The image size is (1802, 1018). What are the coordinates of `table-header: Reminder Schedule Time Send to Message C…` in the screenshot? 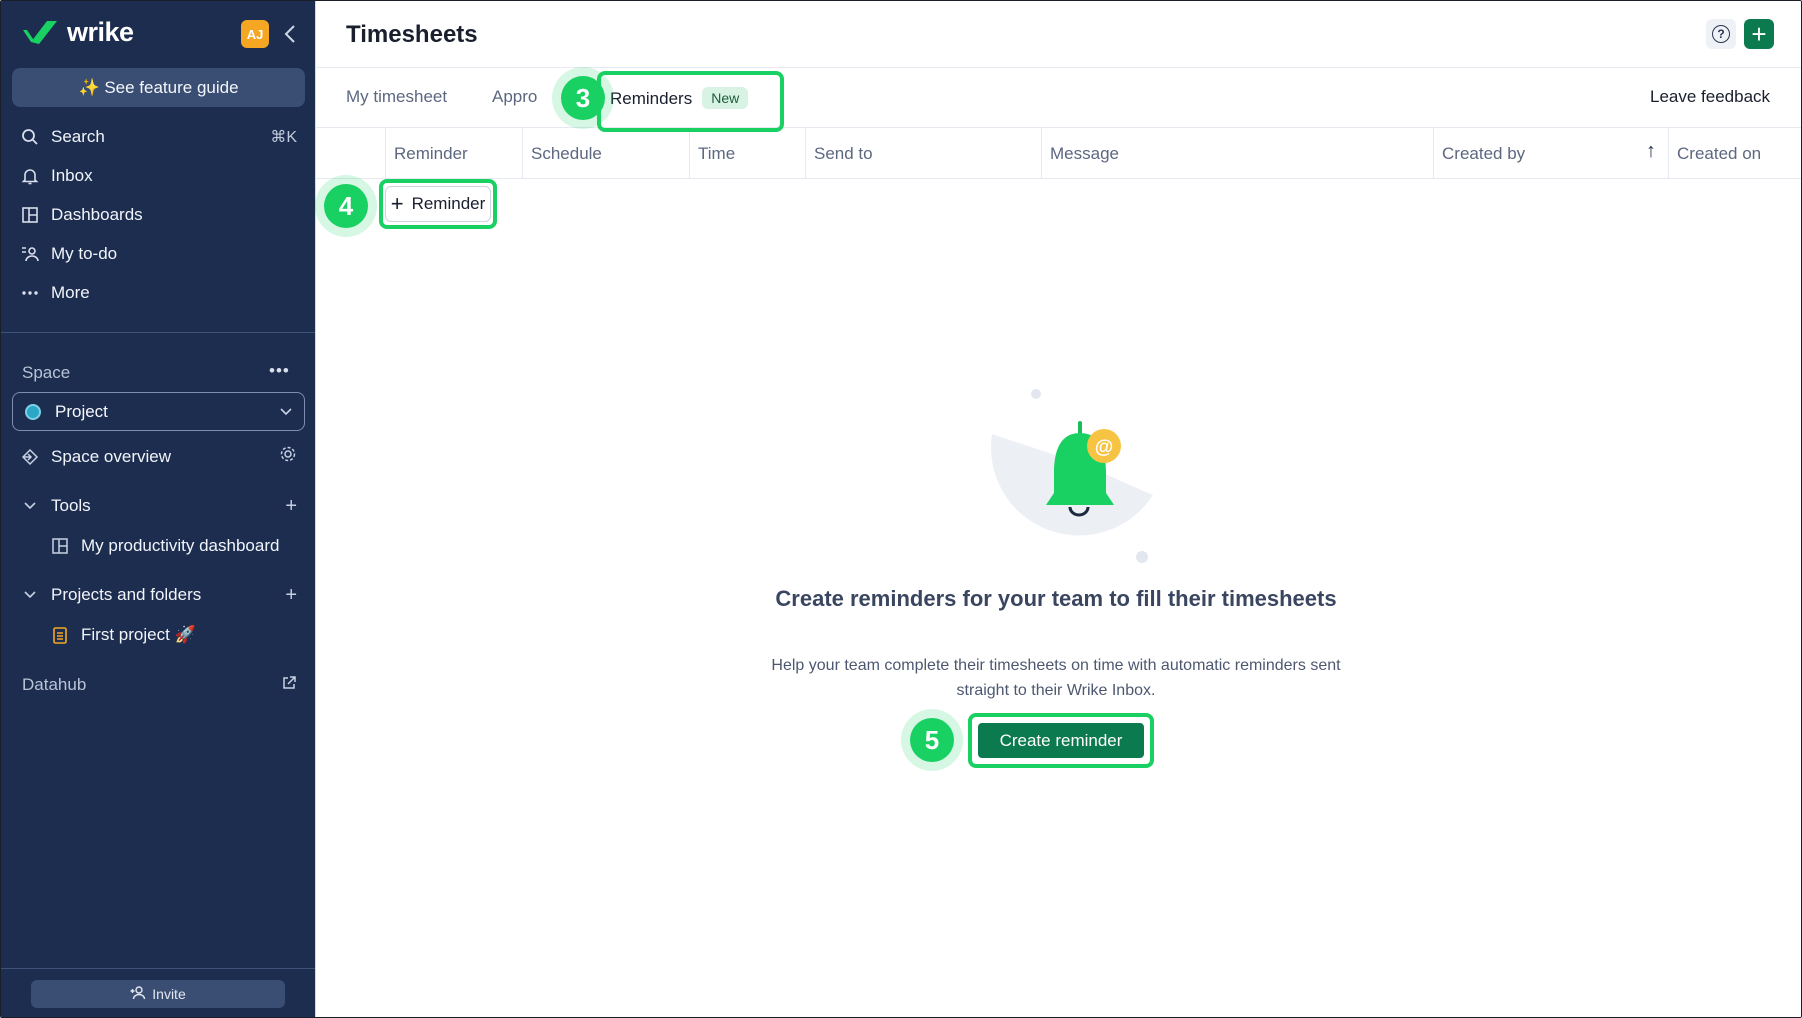 It's located at (1058, 153).